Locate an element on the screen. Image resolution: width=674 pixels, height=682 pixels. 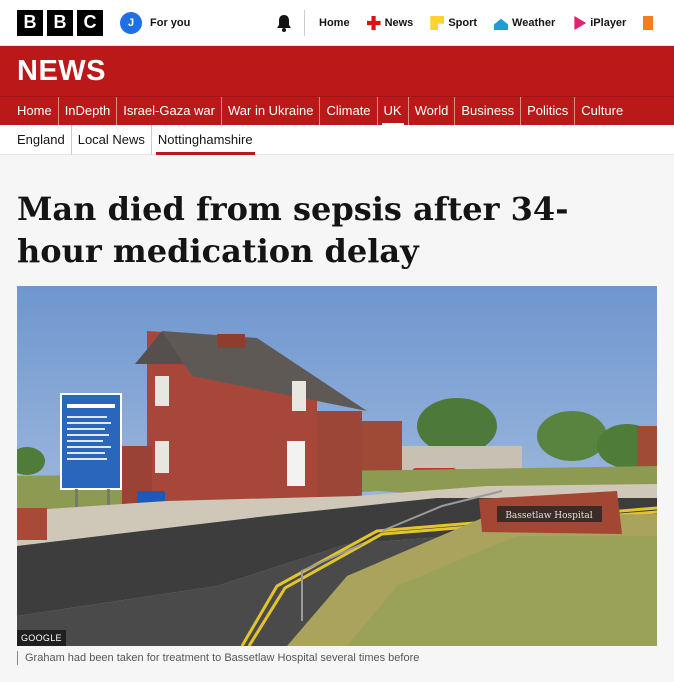
nav-label: Sport is located at coordinates (463, 23).